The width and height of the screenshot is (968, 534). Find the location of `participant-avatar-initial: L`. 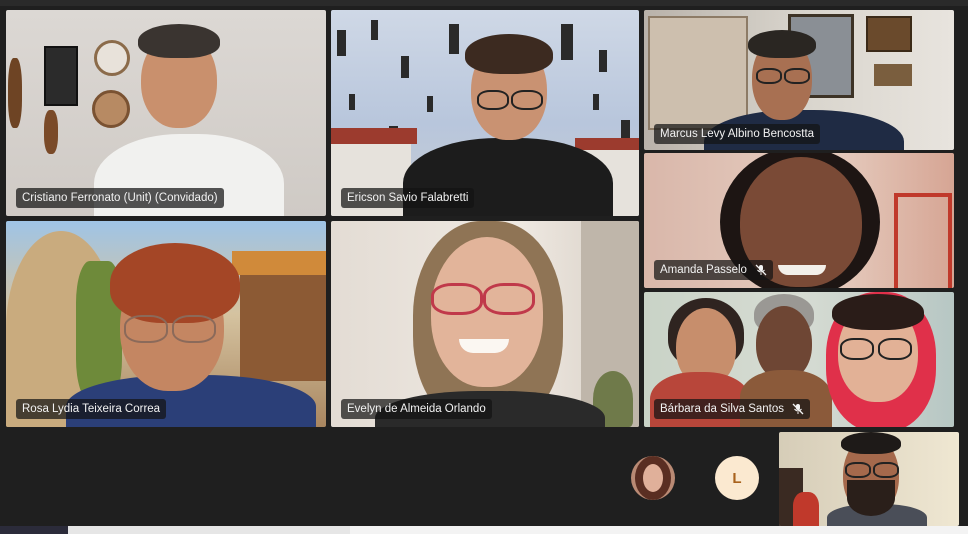

participant-avatar-initial: L is located at coordinates (737, 478).